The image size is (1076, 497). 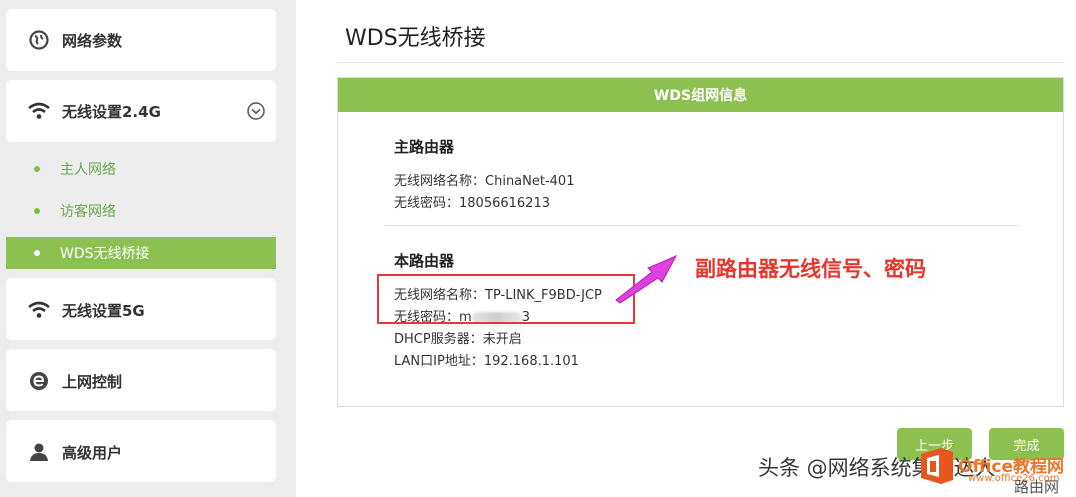 I want to click on sidebar-item-label: 高级用户, so click(x=92, y=452).